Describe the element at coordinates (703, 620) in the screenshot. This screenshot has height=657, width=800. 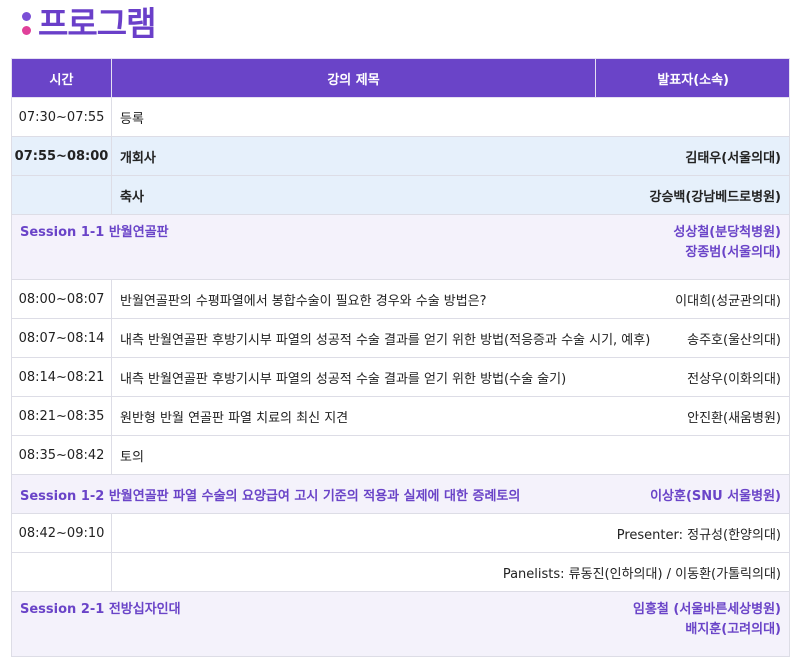
I see `session-chairs: 임홍철 (서울바른세상병원) 배지훈(고려의대)` at that location.